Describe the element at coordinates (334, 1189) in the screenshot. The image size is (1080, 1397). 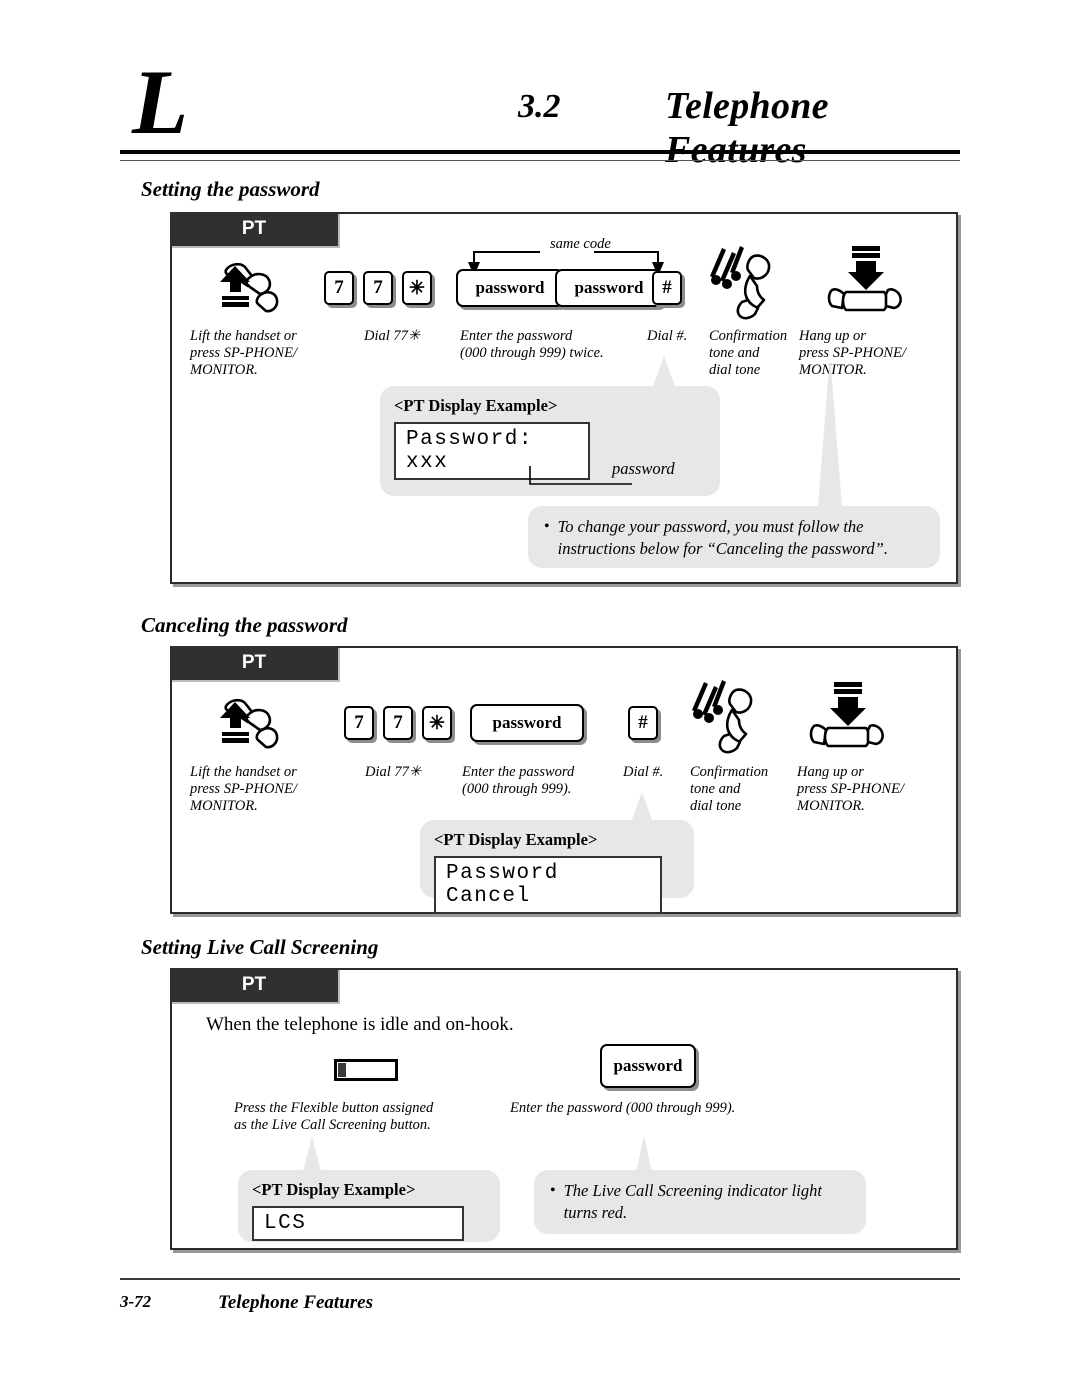
I see `pt-display-callout-title-3: <PT Display Example>` at that location.